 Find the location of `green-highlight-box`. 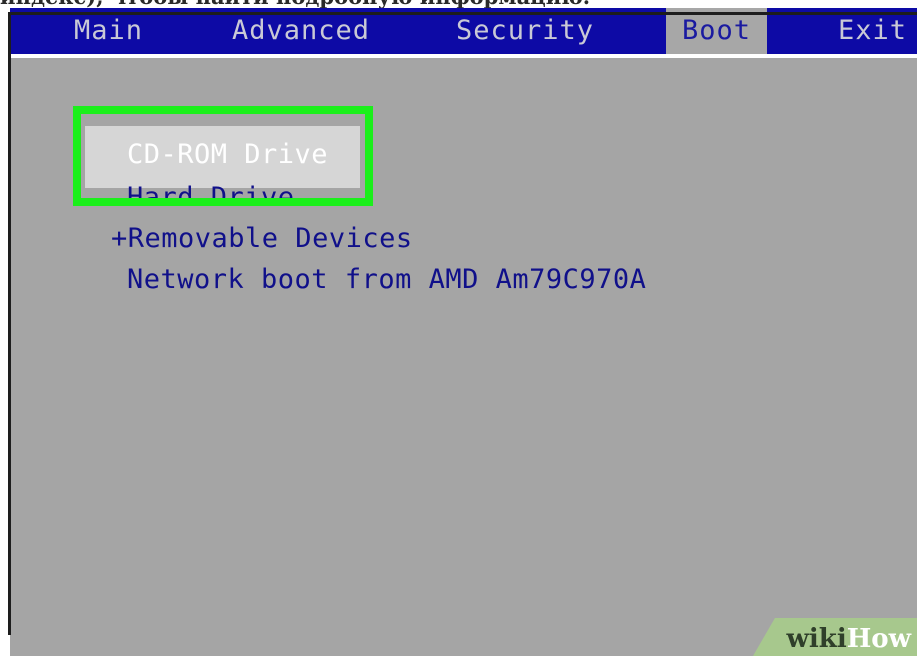

green-highlight-box is located at coordinates (223, 156).